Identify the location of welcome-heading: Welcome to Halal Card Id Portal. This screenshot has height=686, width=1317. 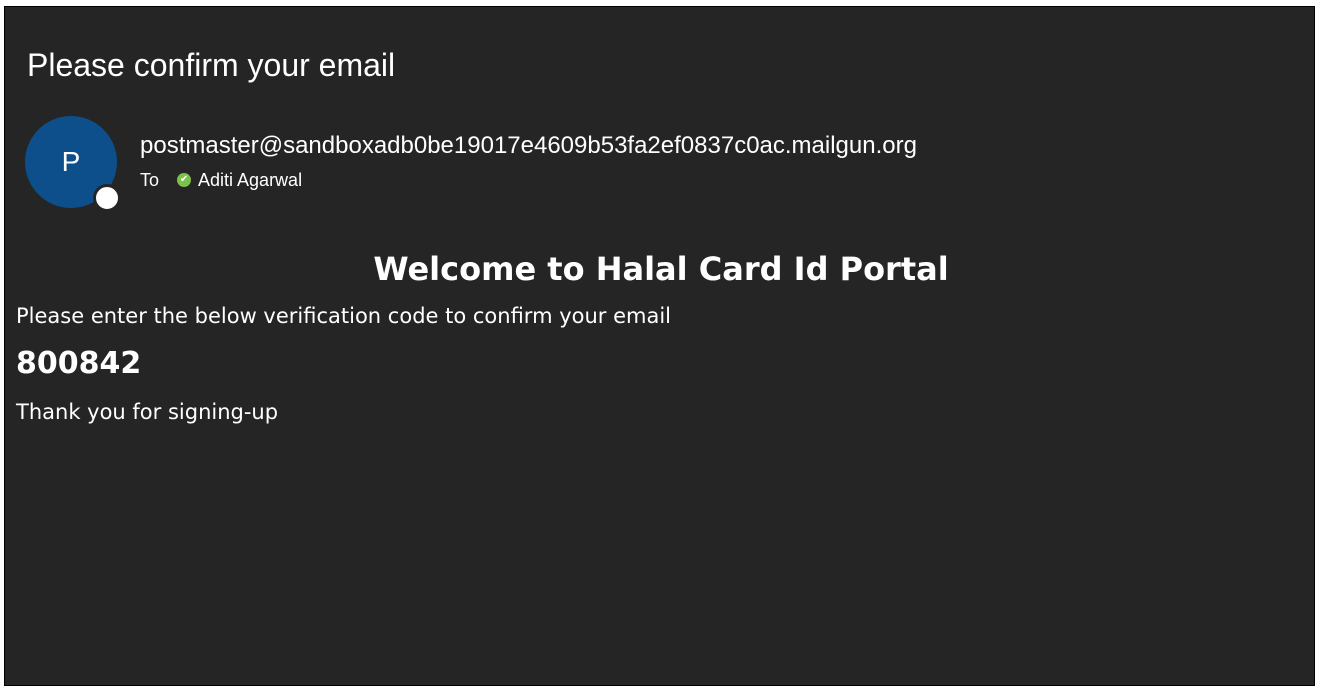
(661, 269).